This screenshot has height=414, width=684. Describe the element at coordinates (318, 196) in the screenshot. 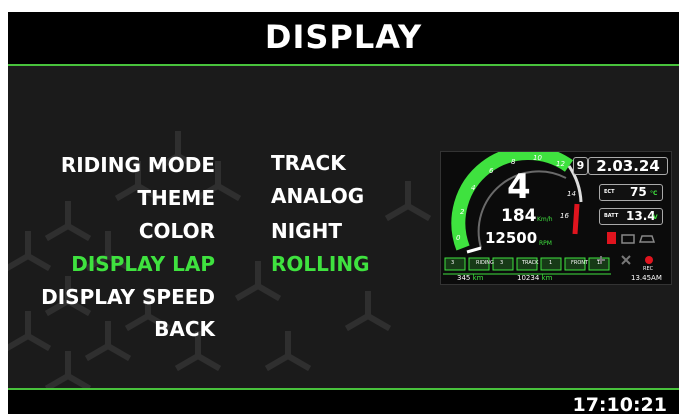

I see `theme-value: ANALOG` at that location.